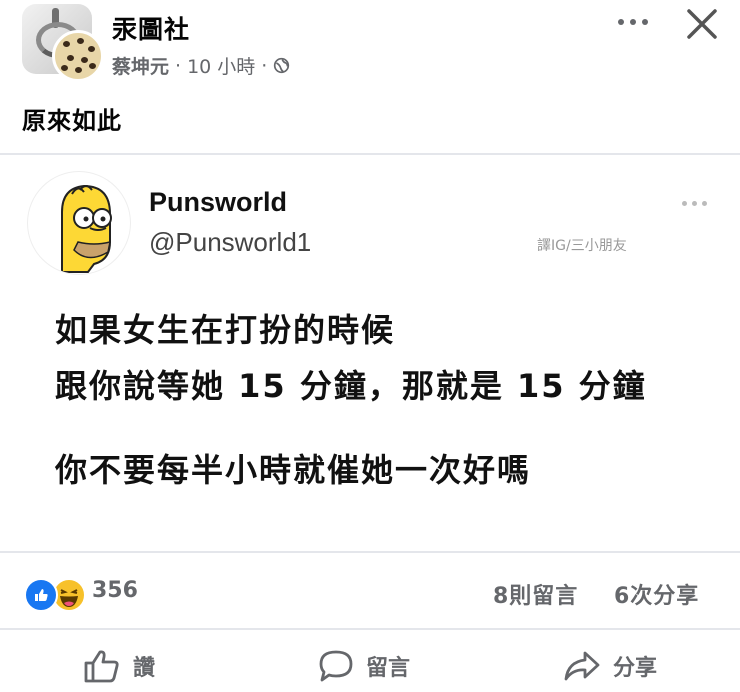 This screenshot has height=692, width=740. I want to click on share-button: 分享, so click(610, 666).